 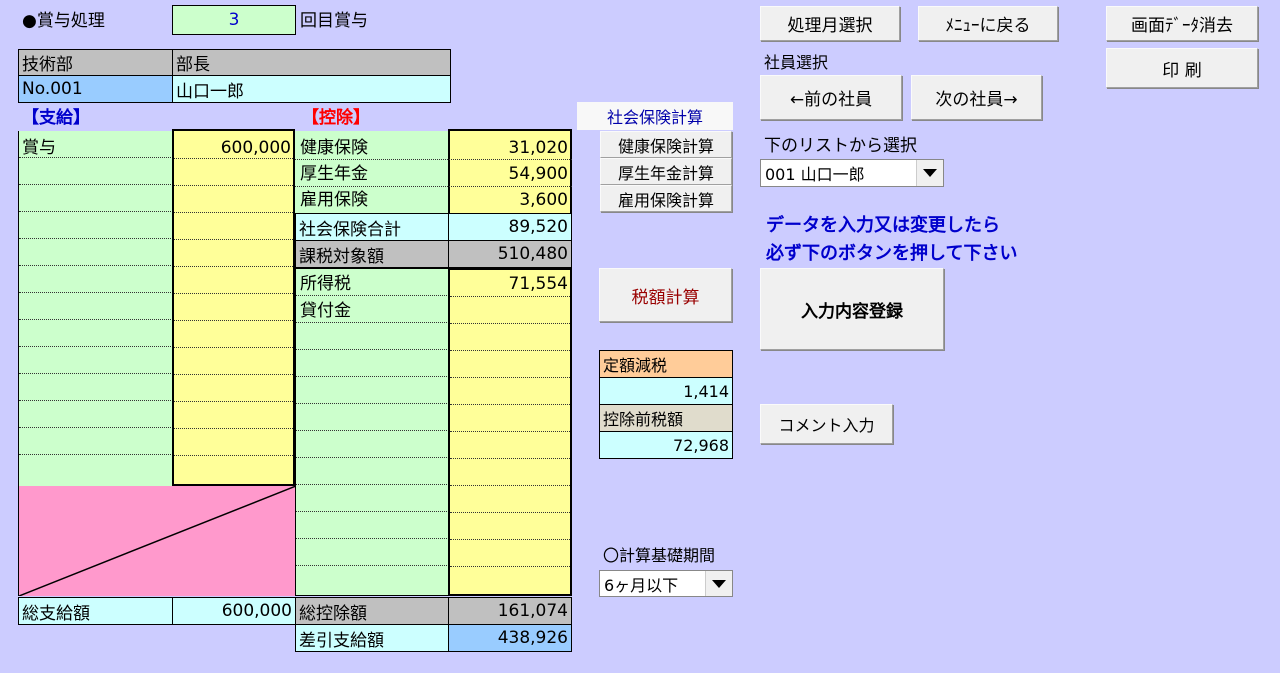 I want to click on page-title: ●賞与処理, so click(x=63, y=21).